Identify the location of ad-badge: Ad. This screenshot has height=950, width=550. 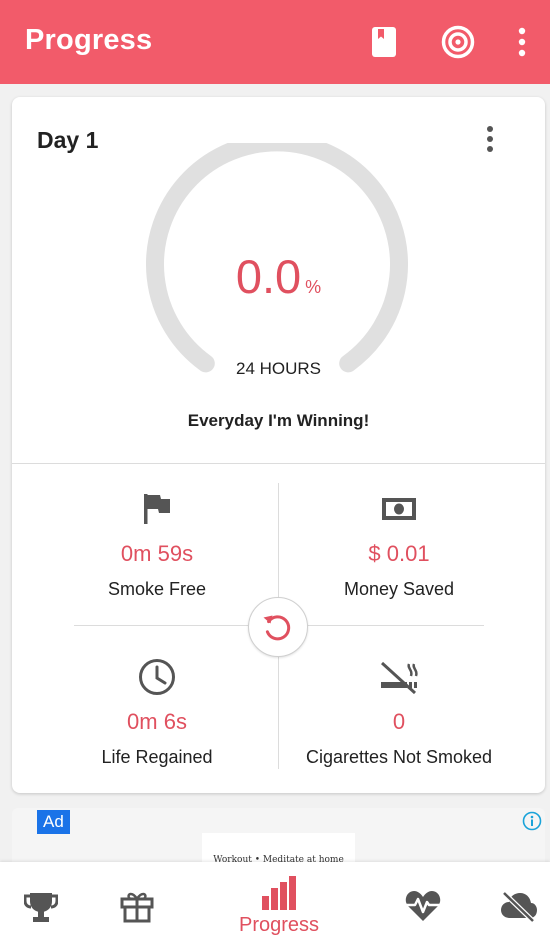
(53, 822).